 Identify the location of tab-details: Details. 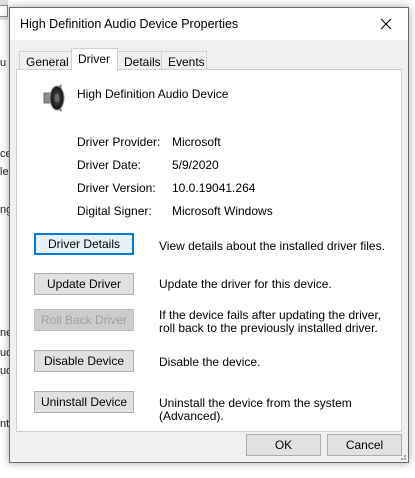
(139, 60).